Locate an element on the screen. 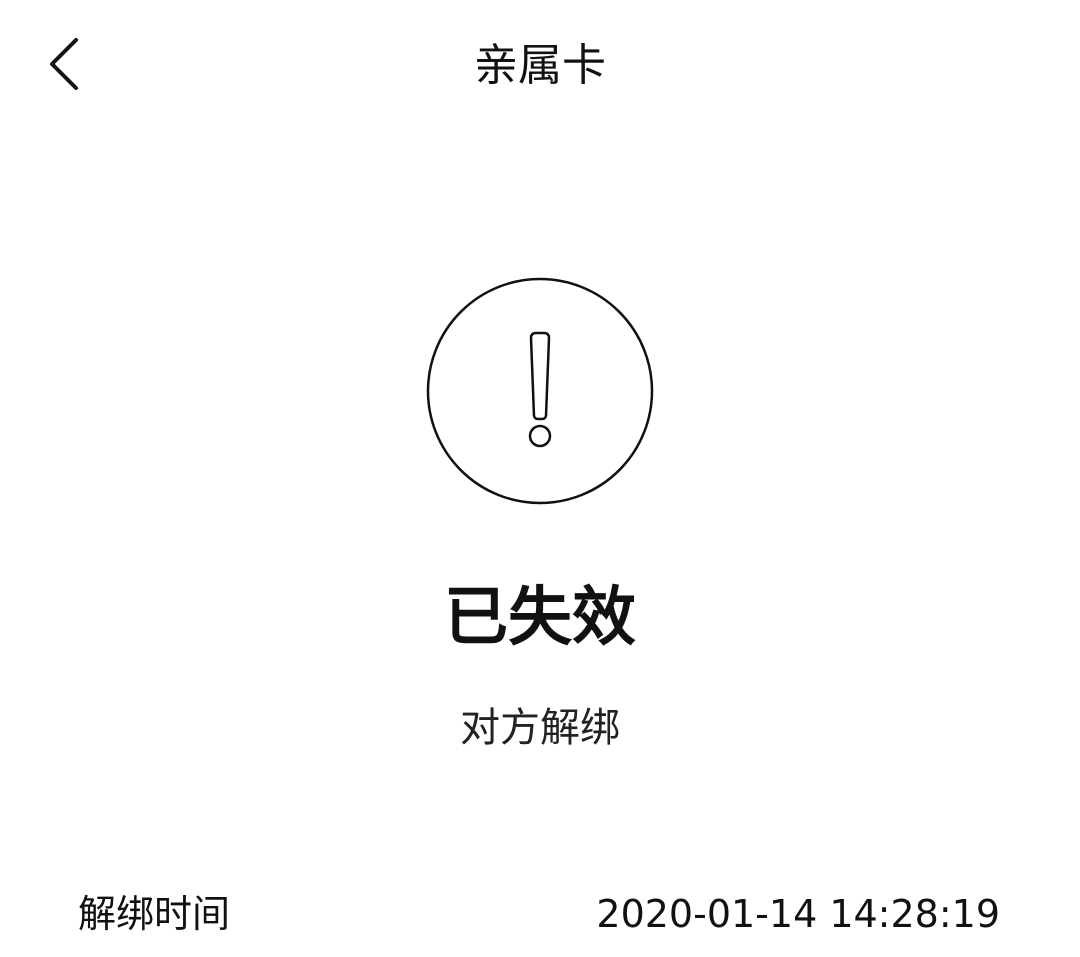 This screenshot has width=1080, height=957. status-title: 已失效 is located at coordinates (540, 618).